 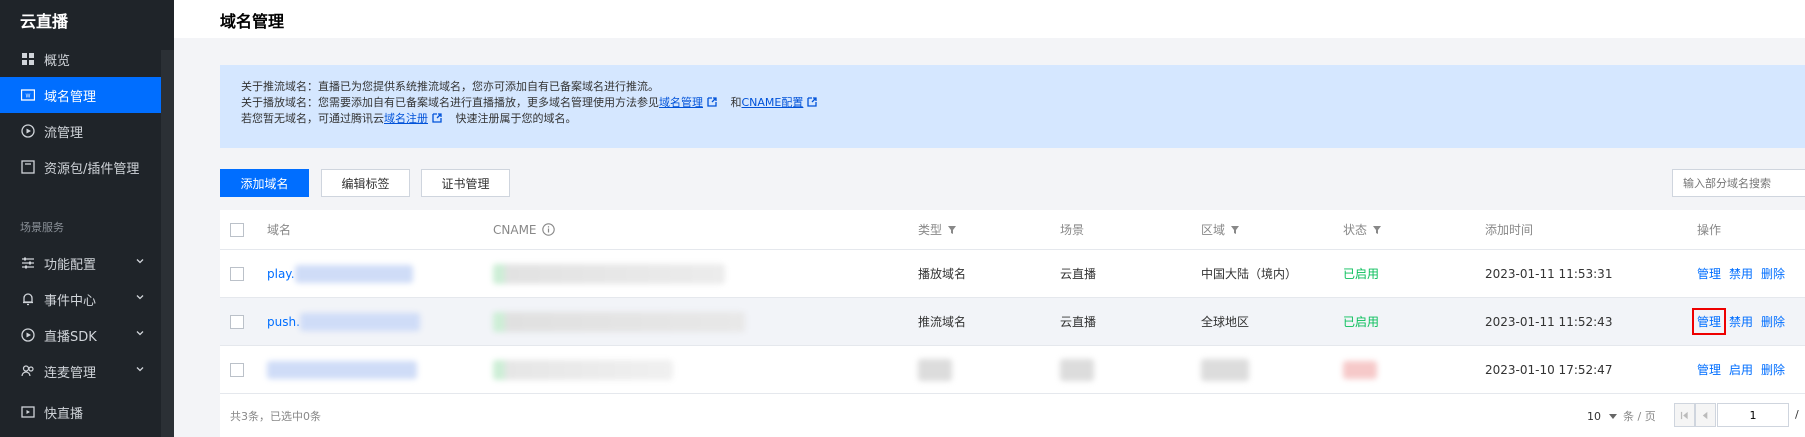 What do you see at coordinates (1684, 415) in the screenshot?
I see `first-page-button` at bounding box center [1684, 415].